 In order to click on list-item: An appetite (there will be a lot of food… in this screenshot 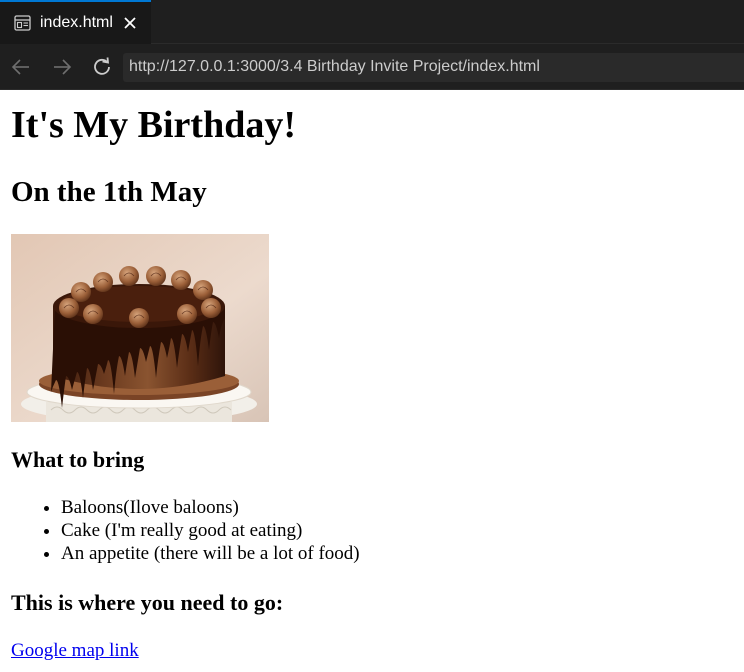, I will do `click(210, 553)`.